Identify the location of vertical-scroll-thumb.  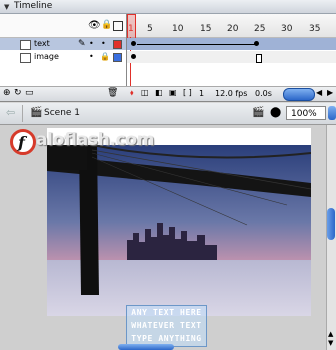
(331, 224).